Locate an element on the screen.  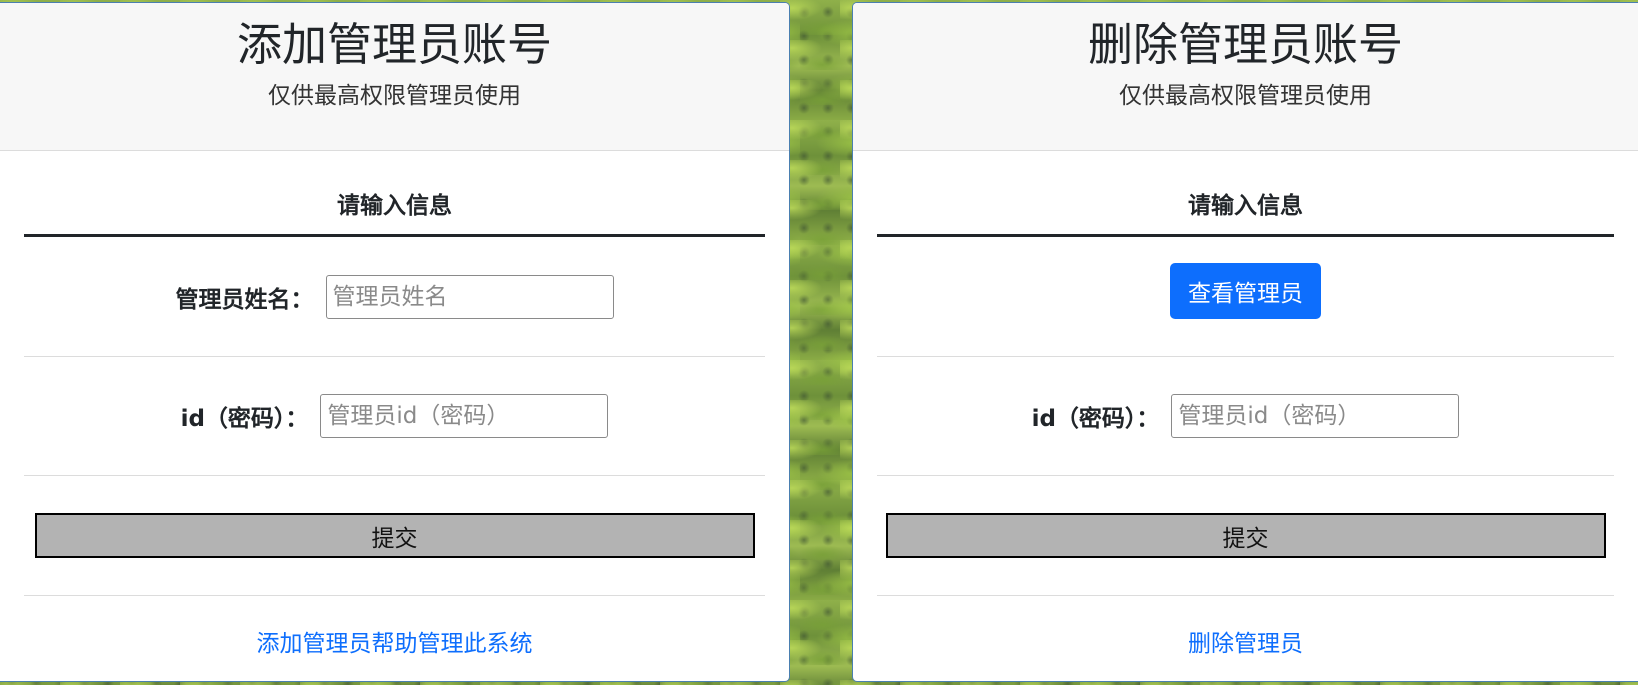
delete-admin-header: 删除管理员账号 仅供最高权限管理员使用 is located at coordinates (1245, 77).